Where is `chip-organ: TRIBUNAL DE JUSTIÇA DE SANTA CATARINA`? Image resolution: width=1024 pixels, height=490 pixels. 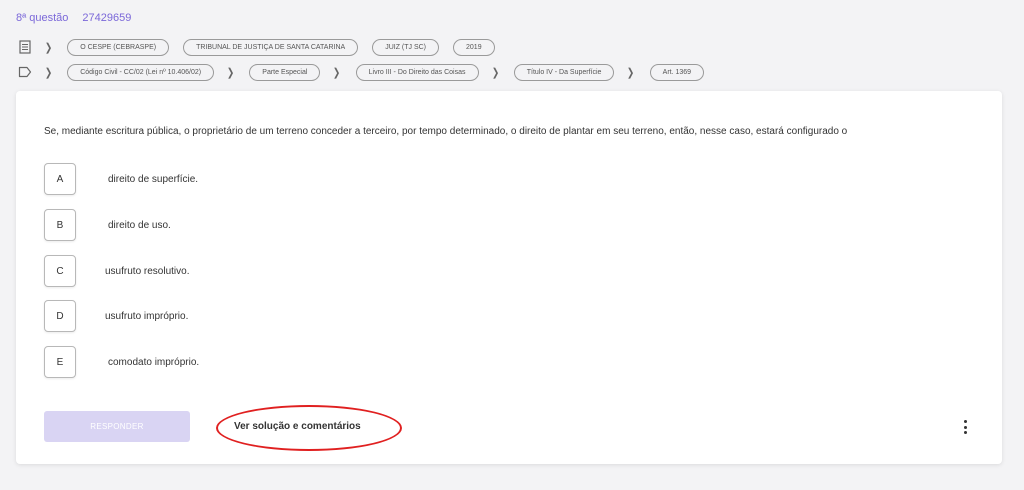 chip-organ: TRIBUNAL DE JUSTIÇA DE SANTA CATARINA is located at coordinates (271, 47).